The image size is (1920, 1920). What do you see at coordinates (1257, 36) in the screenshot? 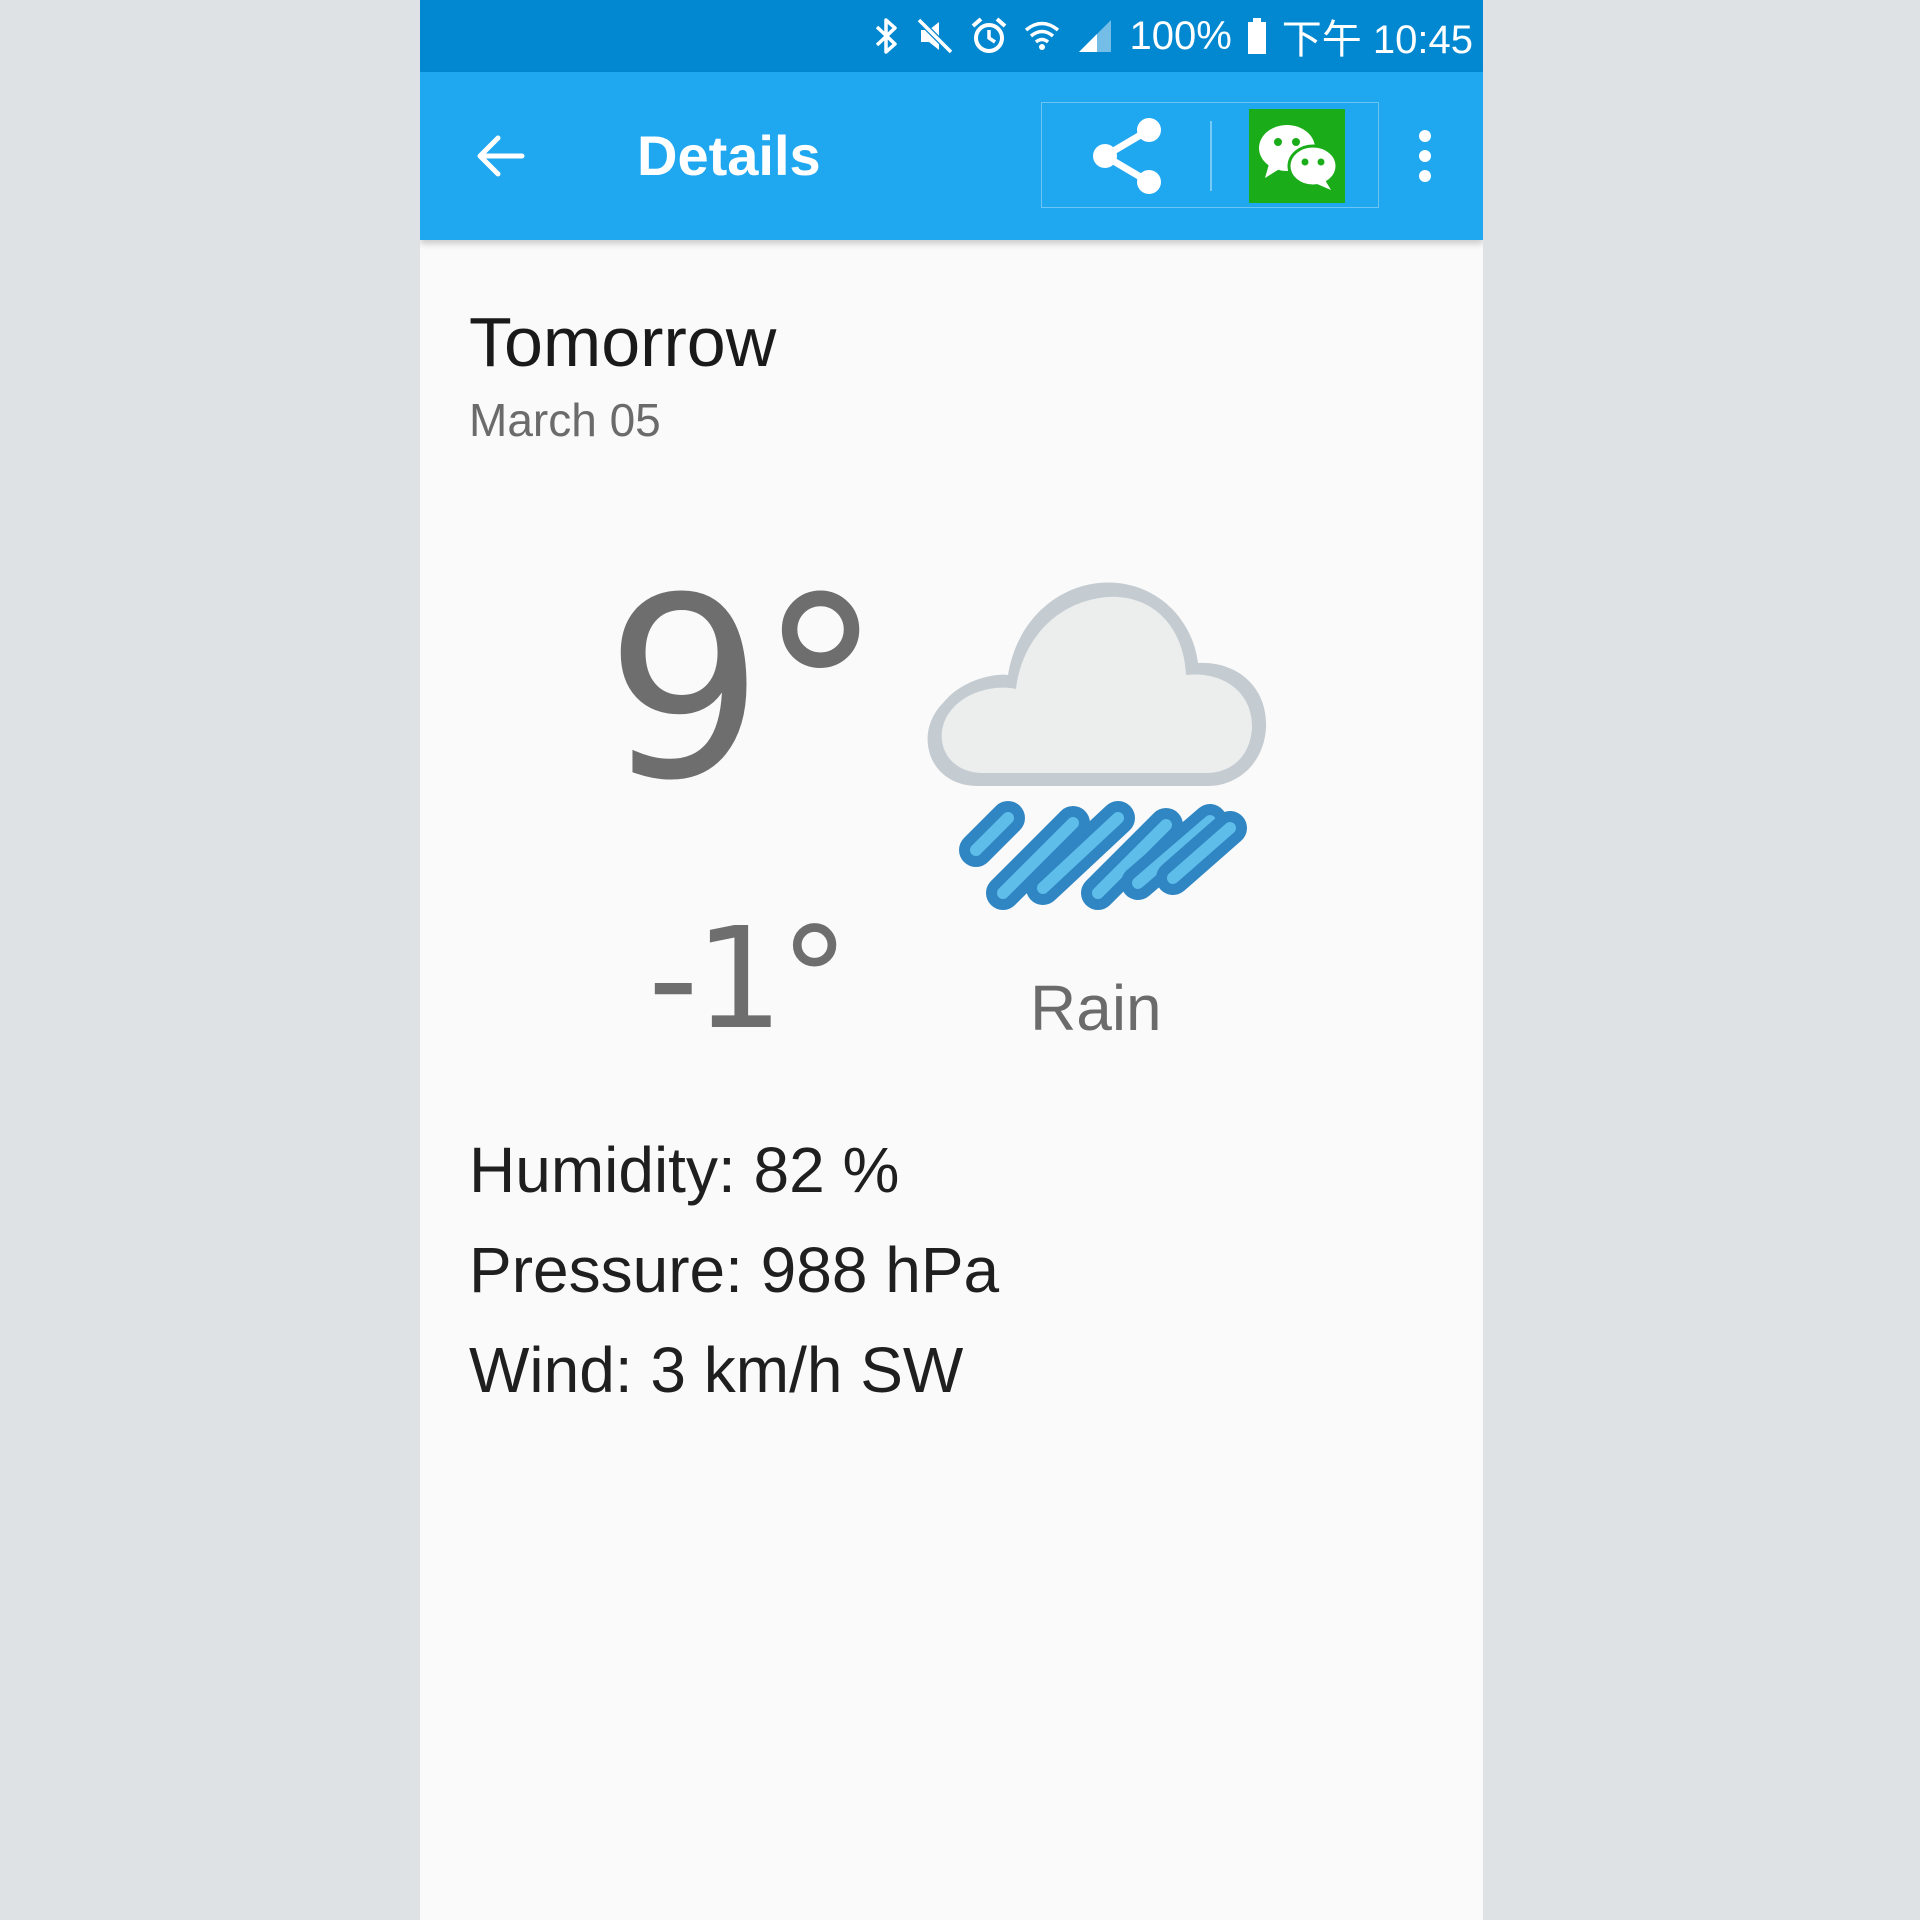
I see `battery-icon` at bounding box center [1257, 36].